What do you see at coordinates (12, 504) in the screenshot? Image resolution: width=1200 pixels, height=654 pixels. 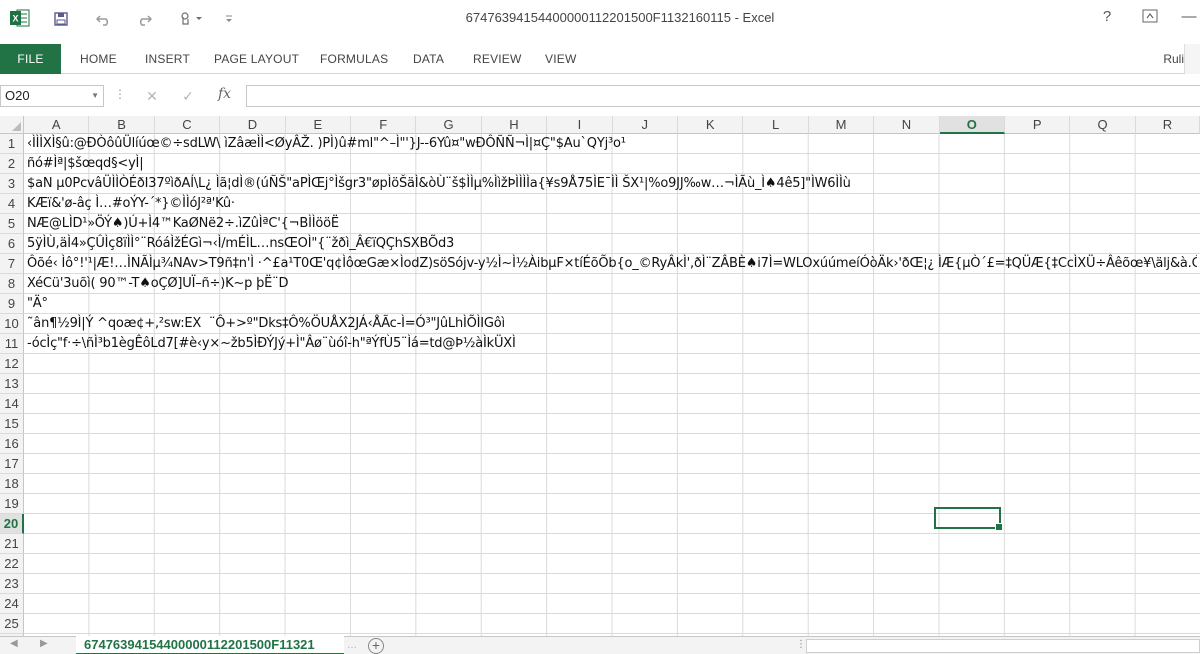 I see `row-header-19: 19` at bounding box center [12, 504].